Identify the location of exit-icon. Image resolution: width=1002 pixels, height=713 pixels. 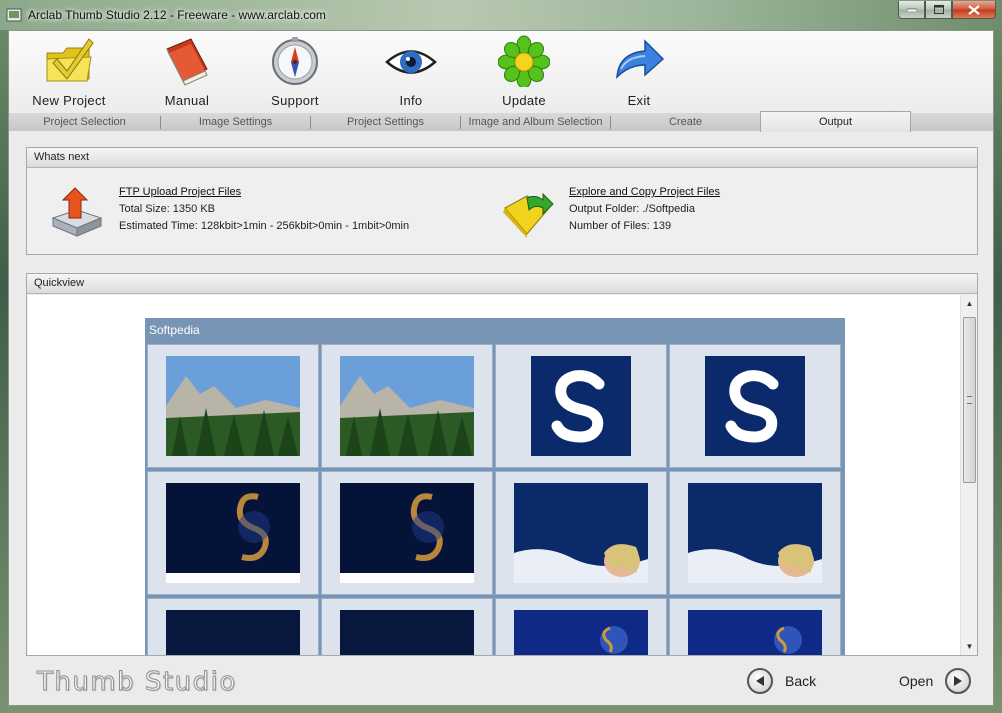
(640, 59).